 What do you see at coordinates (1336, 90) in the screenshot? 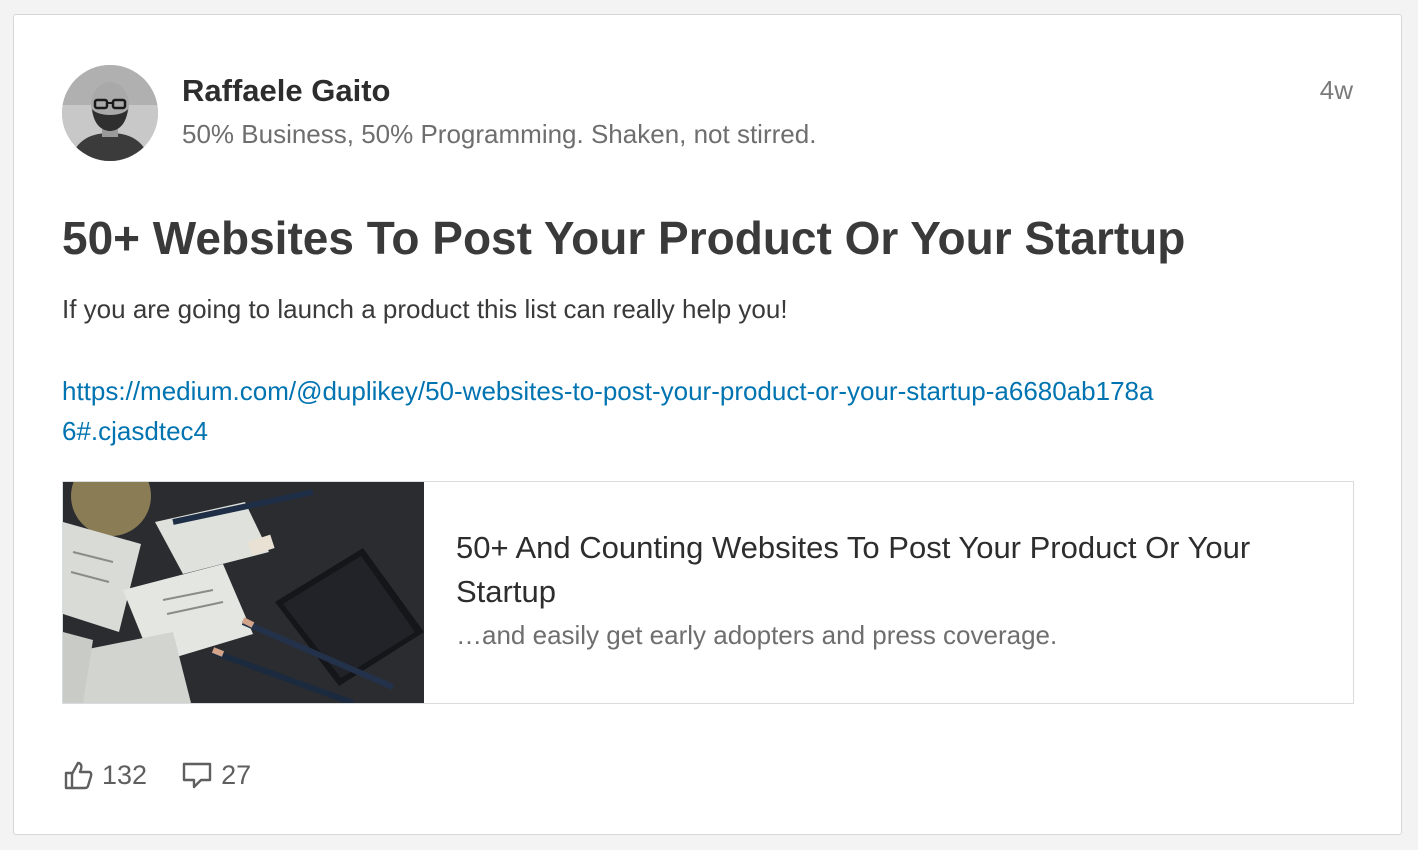
I see `post-timestamp: 4w` at bounding box center [1336, 90].